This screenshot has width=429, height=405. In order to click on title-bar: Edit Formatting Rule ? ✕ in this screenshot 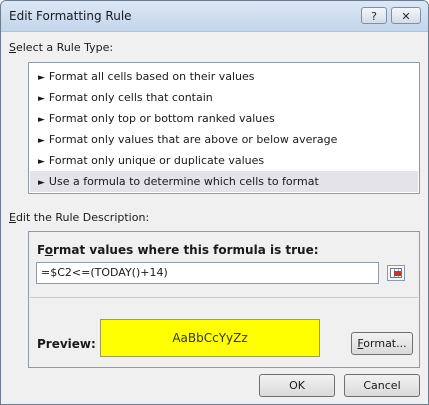, I will do `click(214, 16)`.